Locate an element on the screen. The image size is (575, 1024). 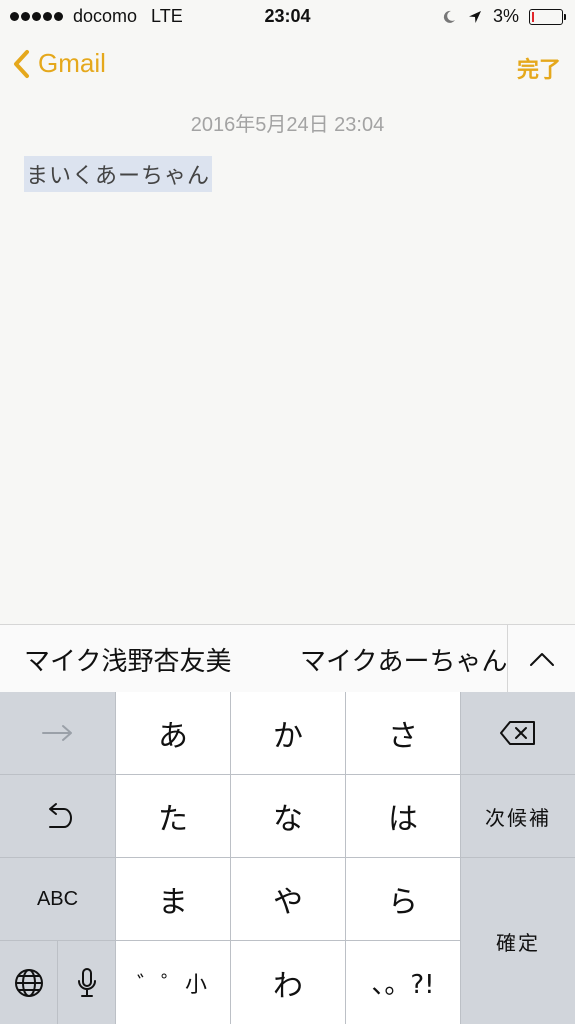
key-punctuation: 、。?! is located at coordinates (403, 982).